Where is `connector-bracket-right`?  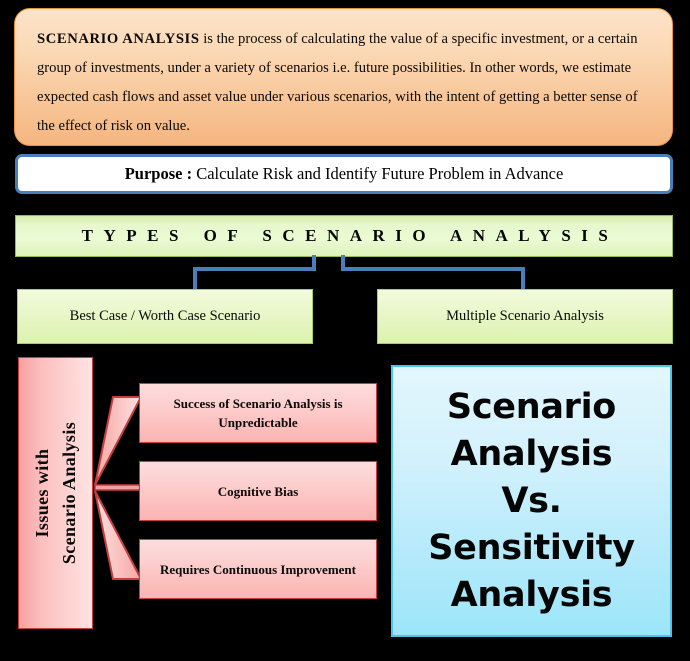 connector-bracket-right is located at coordinates (433, 273).